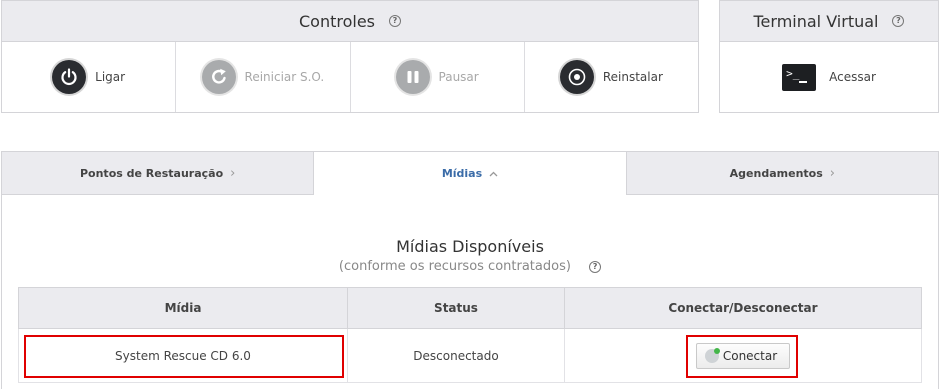  What do you see at coordinates (742, 356) in the screenshot?
I see `connect-highlight-box` at bounding box center [742, 356].